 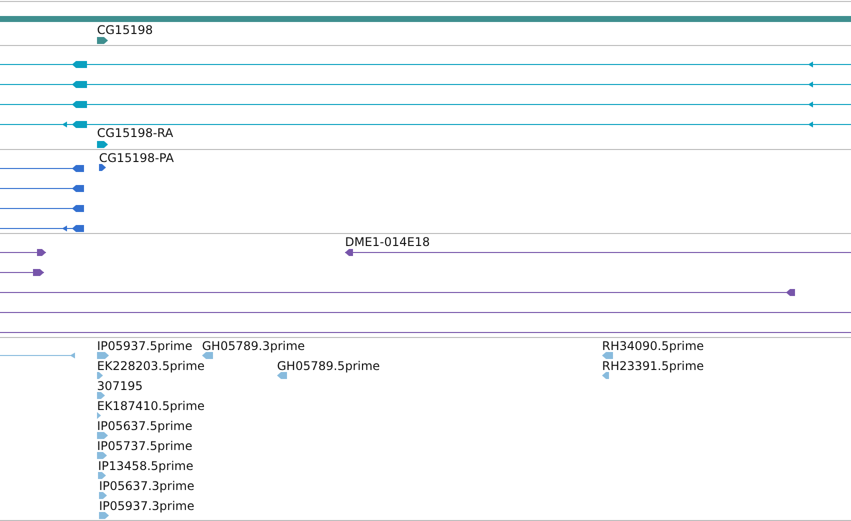 What do you see at coordinates (144, 346) in the screenshot?
I see `feature-label: IP05937.5prime` at bounding box center [144, 346].